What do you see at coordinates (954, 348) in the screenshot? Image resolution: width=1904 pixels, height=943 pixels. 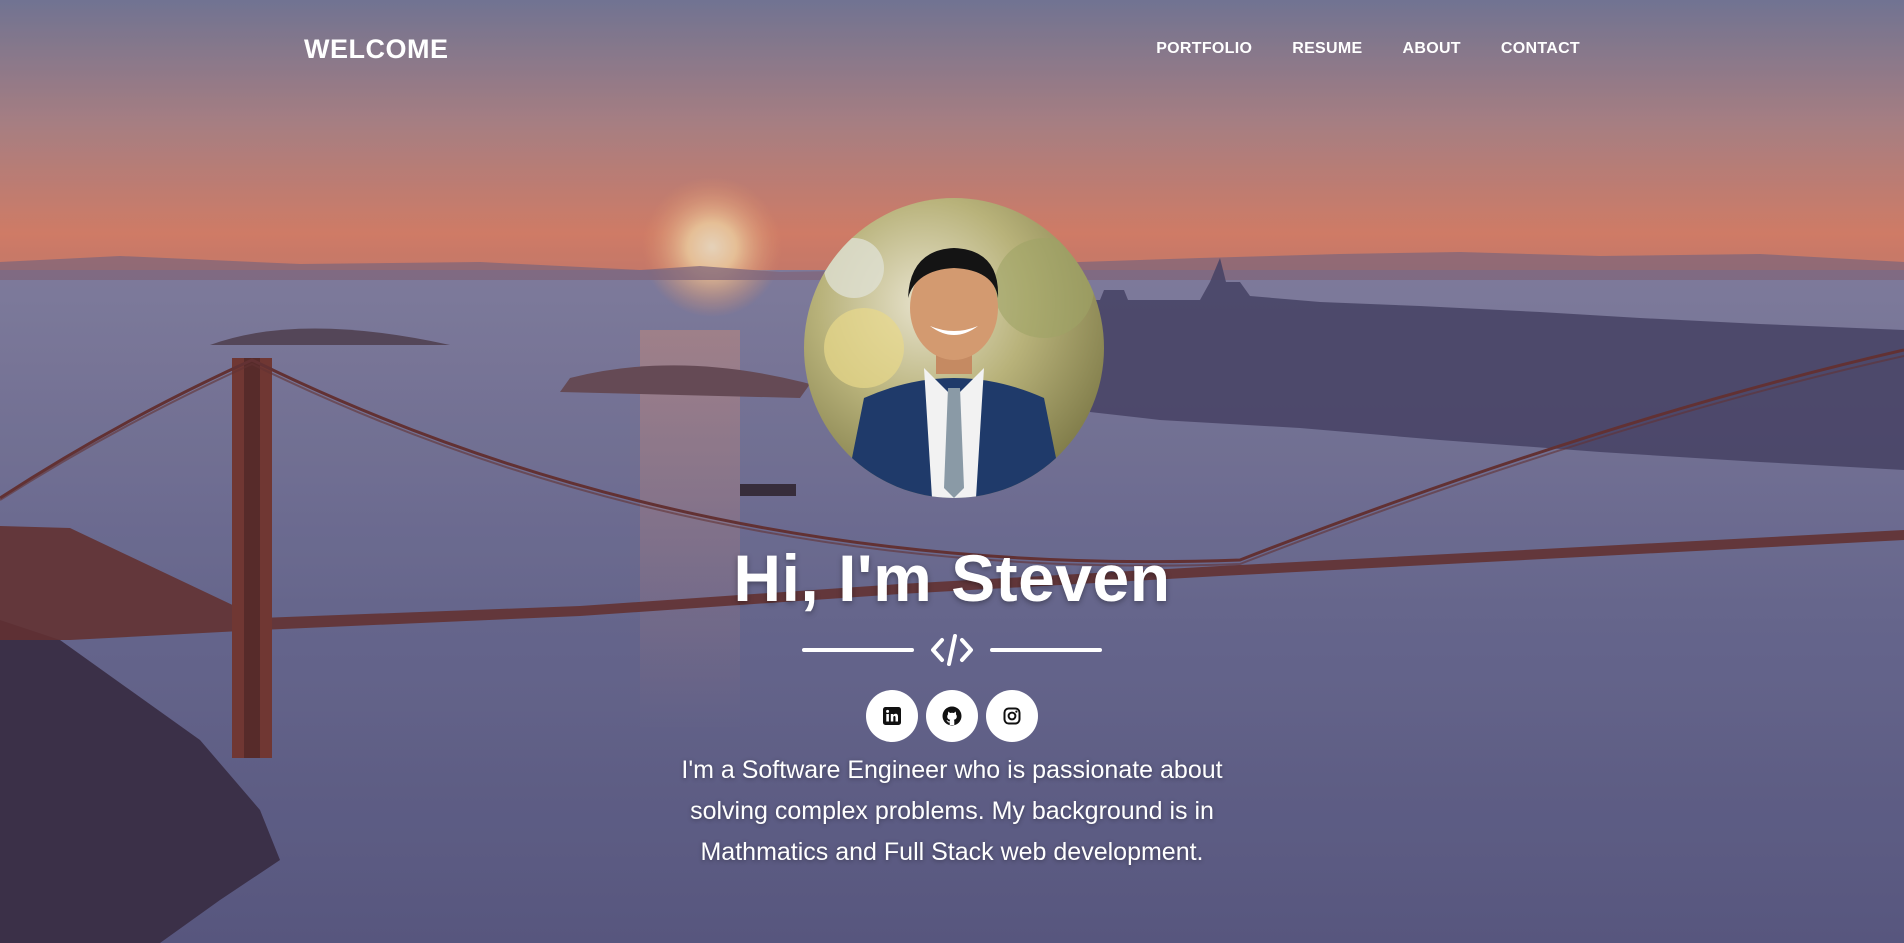 I see `profile-avatar` at bounding box center [954, 348].